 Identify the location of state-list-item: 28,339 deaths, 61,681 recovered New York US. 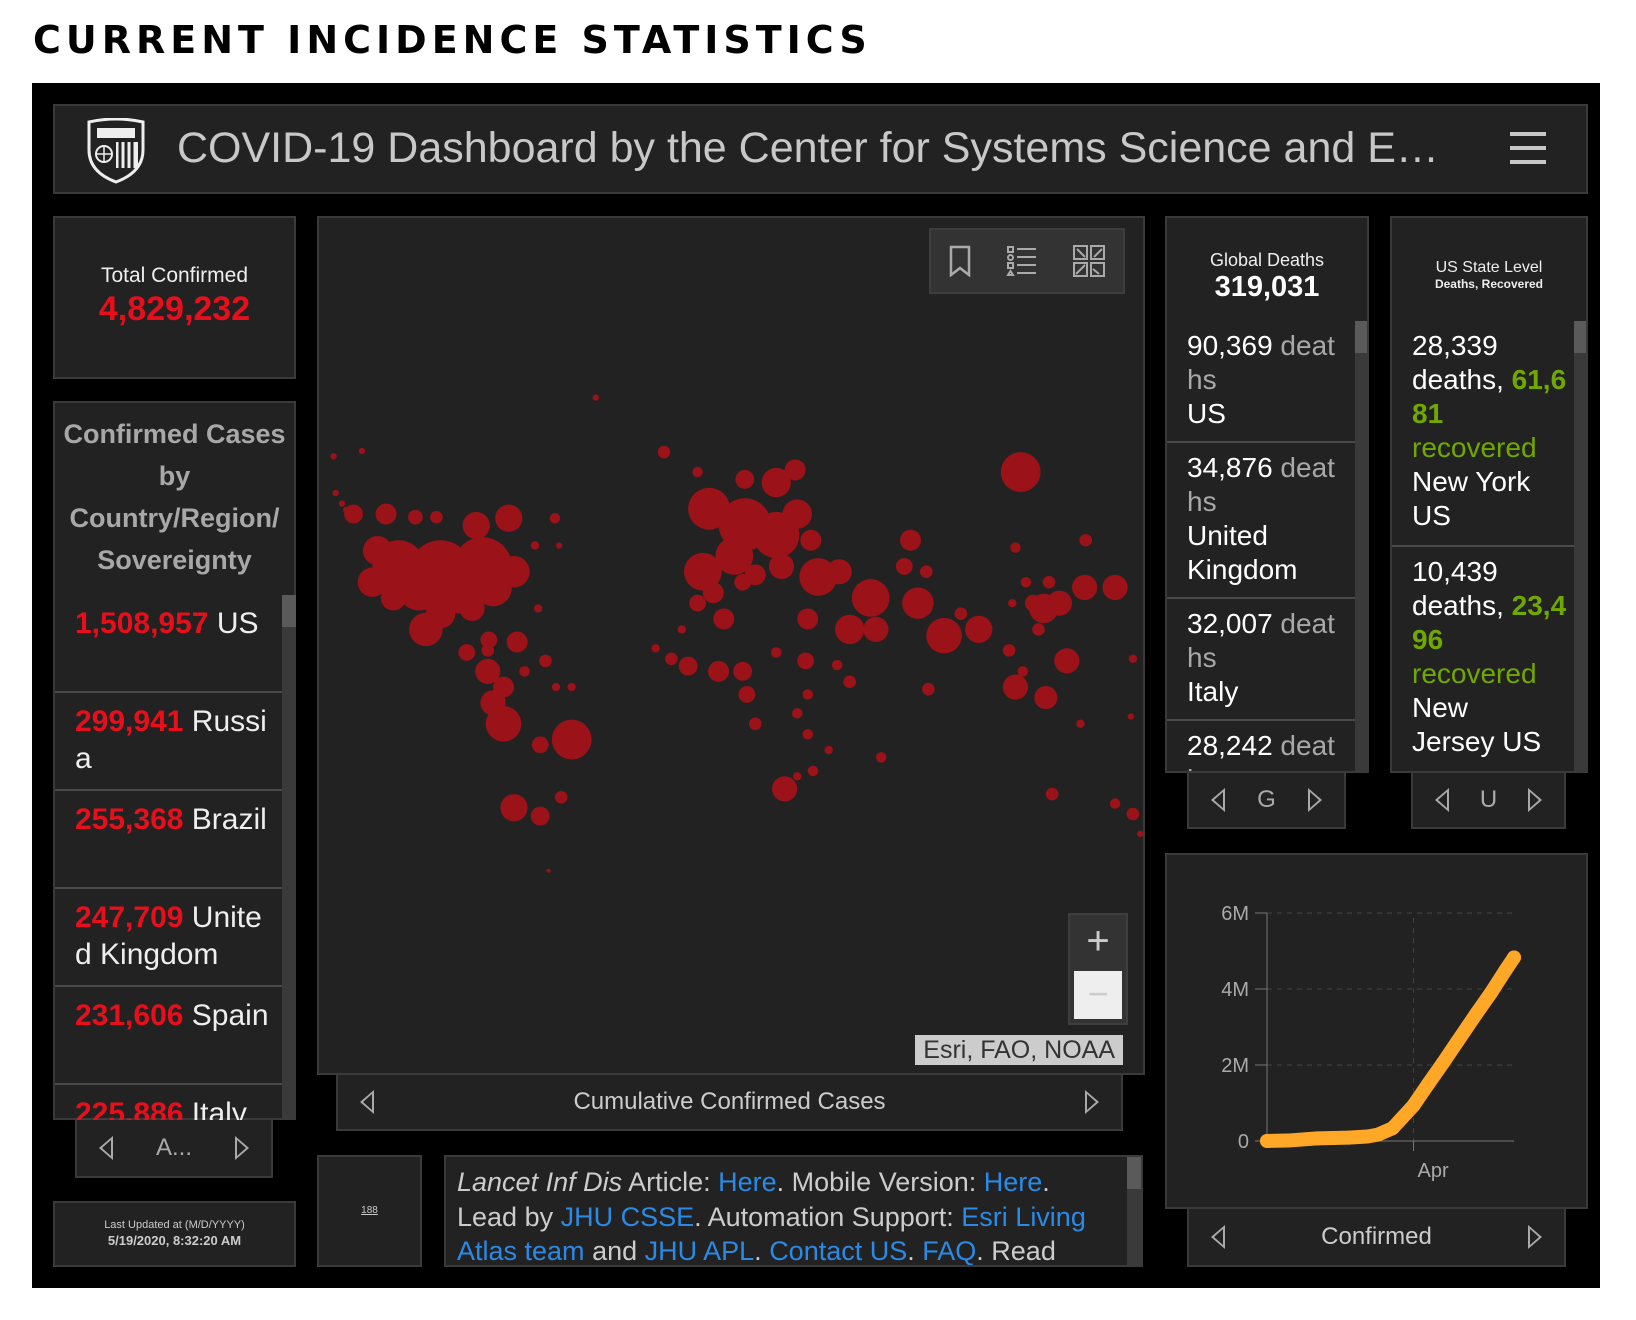
(1483, 434).